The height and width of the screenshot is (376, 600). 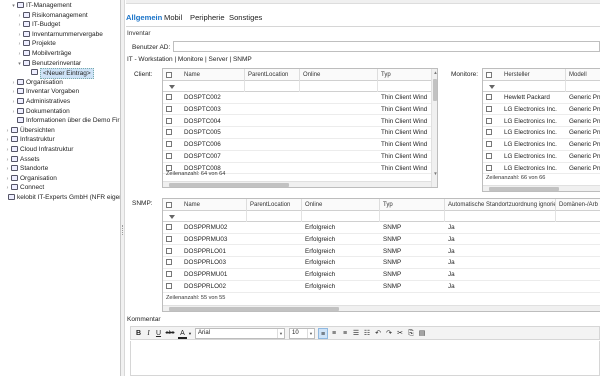 What do you see at coordinates (381, 263) in the screenshot?
I see `table-row: DOSPPRLO03 Erfolgreich SNMP Ja` at bounding box center [381, 263].